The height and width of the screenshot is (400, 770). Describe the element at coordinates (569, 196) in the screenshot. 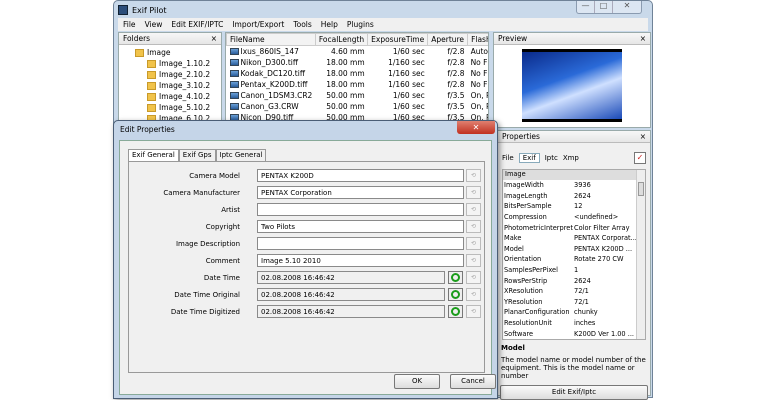

I see `property-row: ImageLength 2624` at that location.